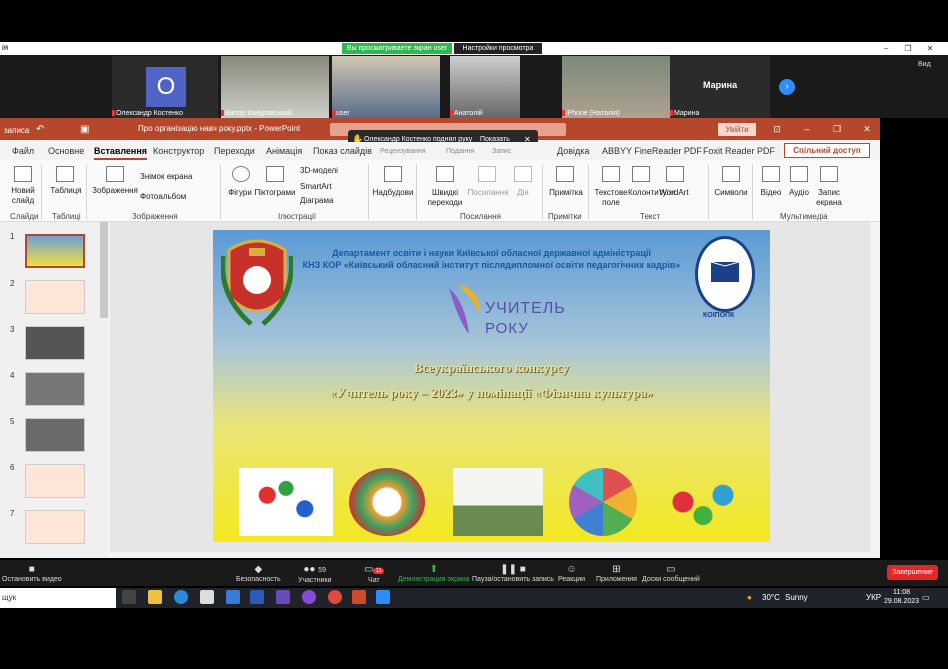 The image size is (948, 669). Describe the element at coordinates (731, 193) in the screenshot. I see `symbols-button: Символи` at that location.